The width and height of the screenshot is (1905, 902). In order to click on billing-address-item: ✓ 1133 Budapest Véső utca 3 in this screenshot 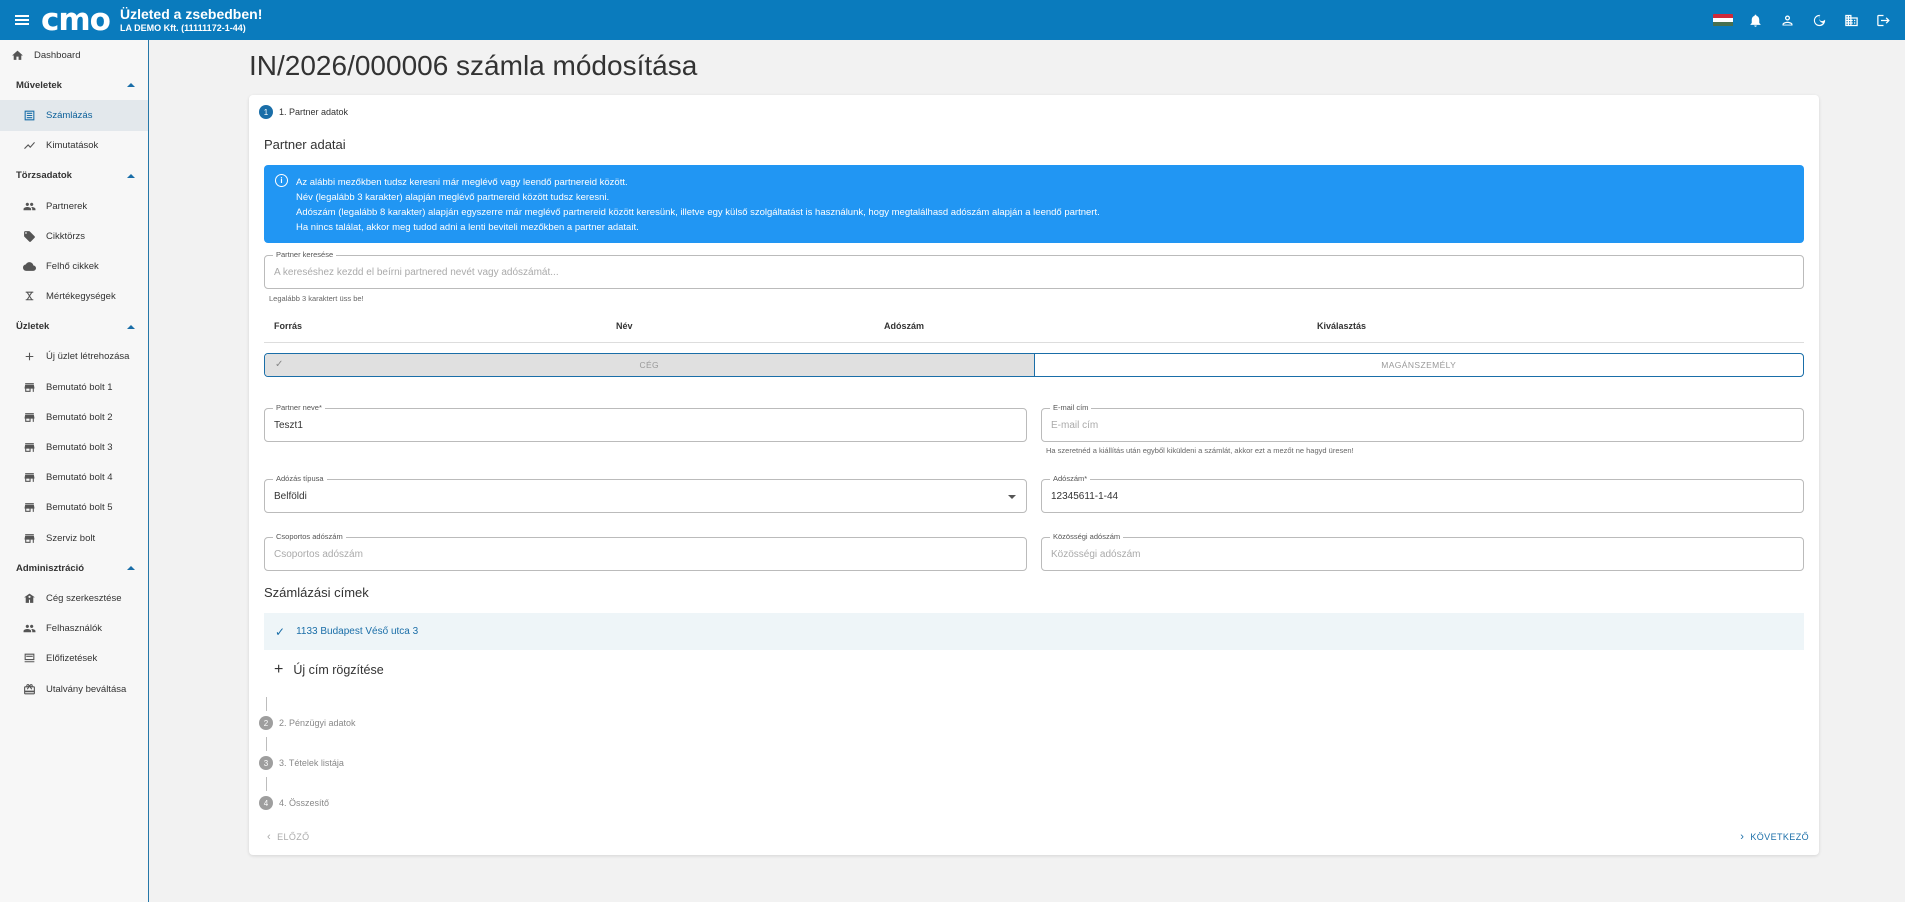, I will do `click(1034, 631)`.